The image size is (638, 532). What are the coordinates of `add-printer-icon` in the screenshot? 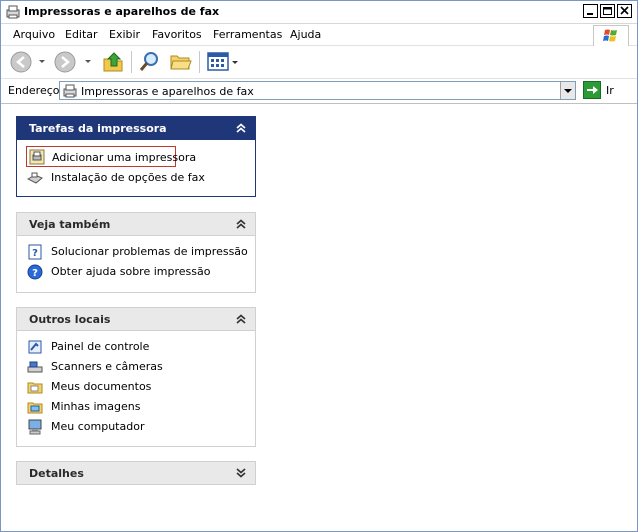 It's located at (37, 157).